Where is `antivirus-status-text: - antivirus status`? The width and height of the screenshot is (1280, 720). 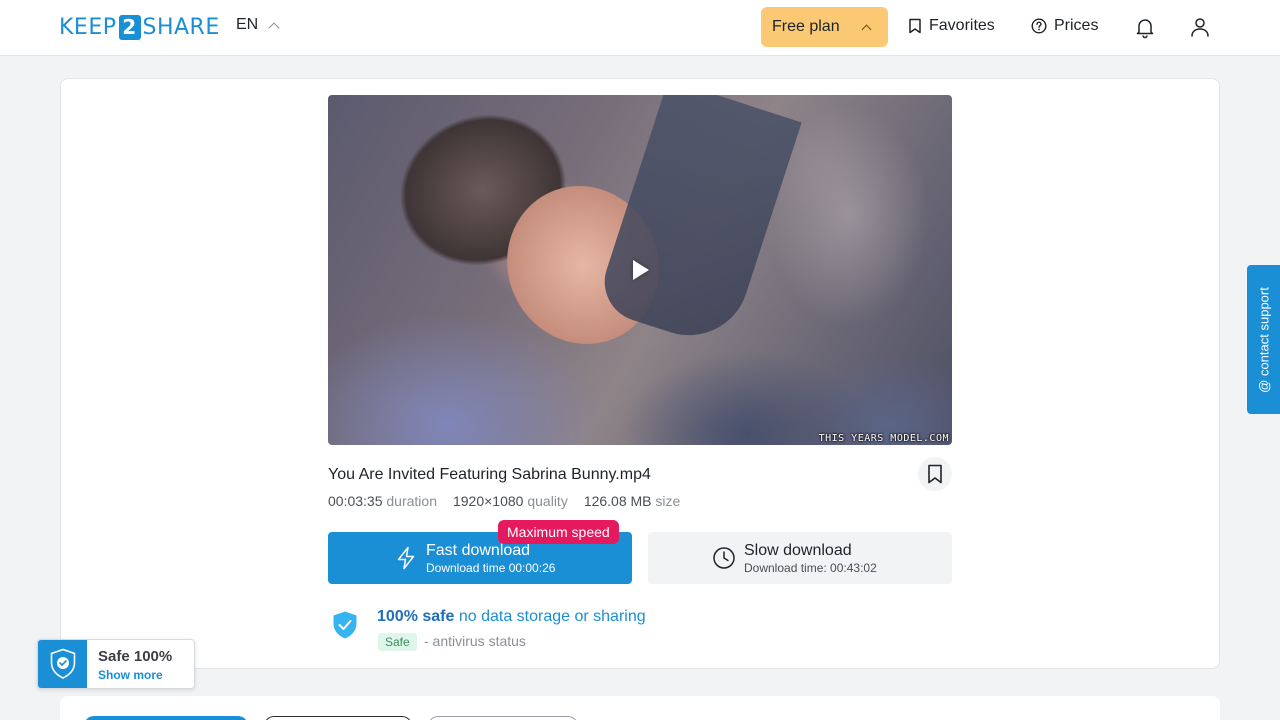 antivirus-status-text: - antivirus status is located at coordinates (475, 641).